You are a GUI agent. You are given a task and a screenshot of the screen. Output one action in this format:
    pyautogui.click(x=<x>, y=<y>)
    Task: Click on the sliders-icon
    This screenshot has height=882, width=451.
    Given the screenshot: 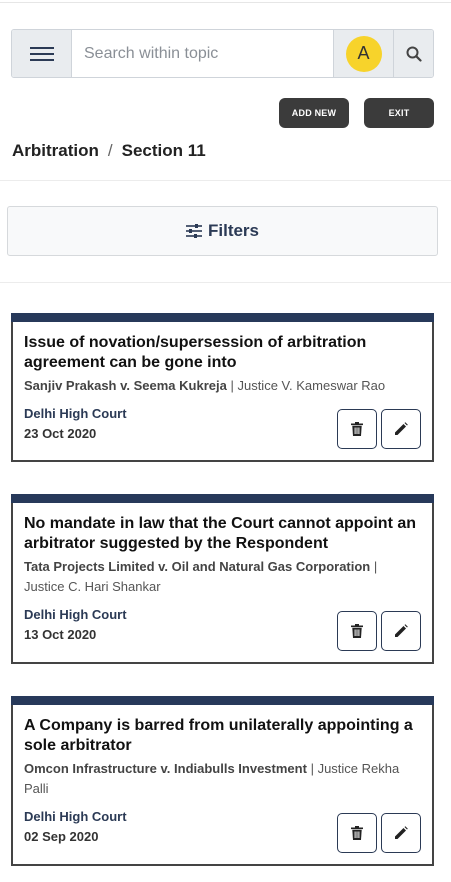 What is the action you would take?
    pyautogui.click(x=193, y=231)
    